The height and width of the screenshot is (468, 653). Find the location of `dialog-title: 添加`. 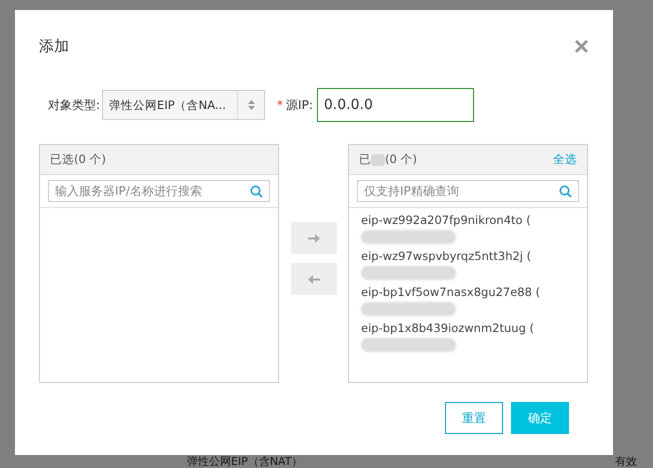

dialog-title: 添加 is located at coordinates (54, 46).